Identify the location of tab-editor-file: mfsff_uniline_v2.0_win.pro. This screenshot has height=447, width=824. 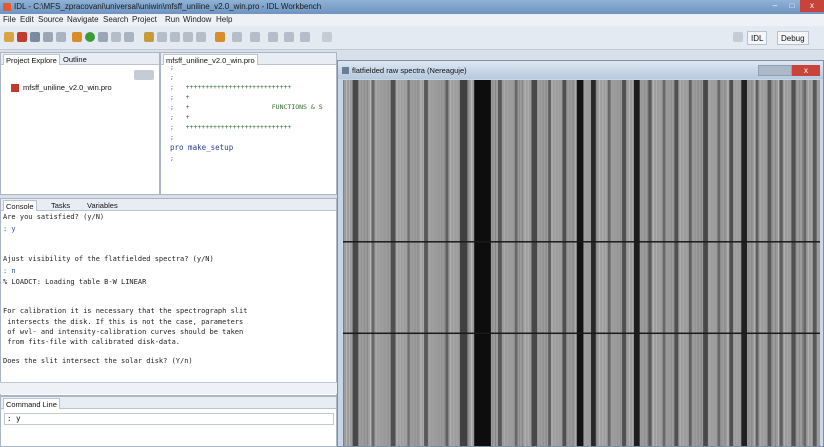
(210, 59).